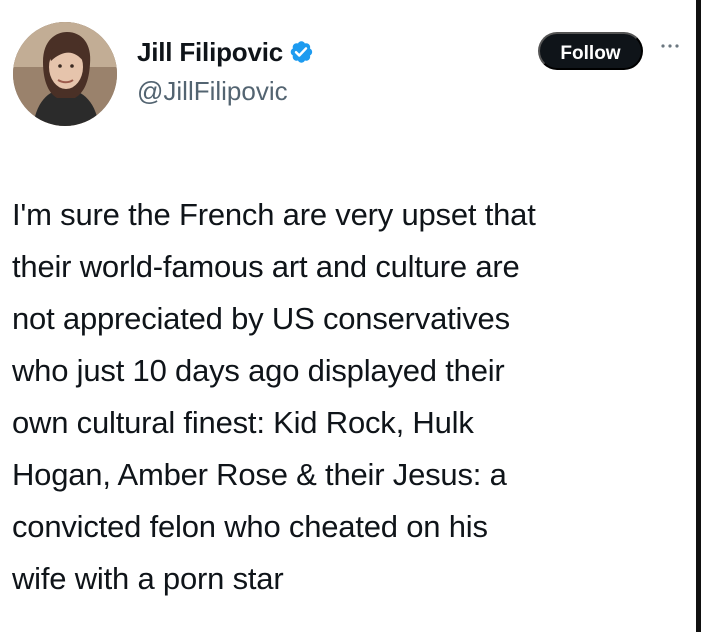 This screenshot has height=632, width=701. Describe the element at coordinates (212, 91) in the screenshot. I see `author-handle: @JillFilipovic` at that location.